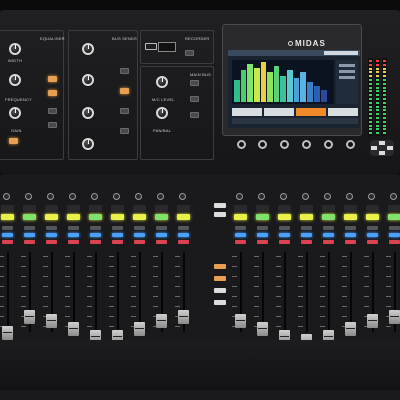  What do you see at coordinates (390, 148) in the screenshot?
I see `nav-right-button` at bounding box center [390, 148].